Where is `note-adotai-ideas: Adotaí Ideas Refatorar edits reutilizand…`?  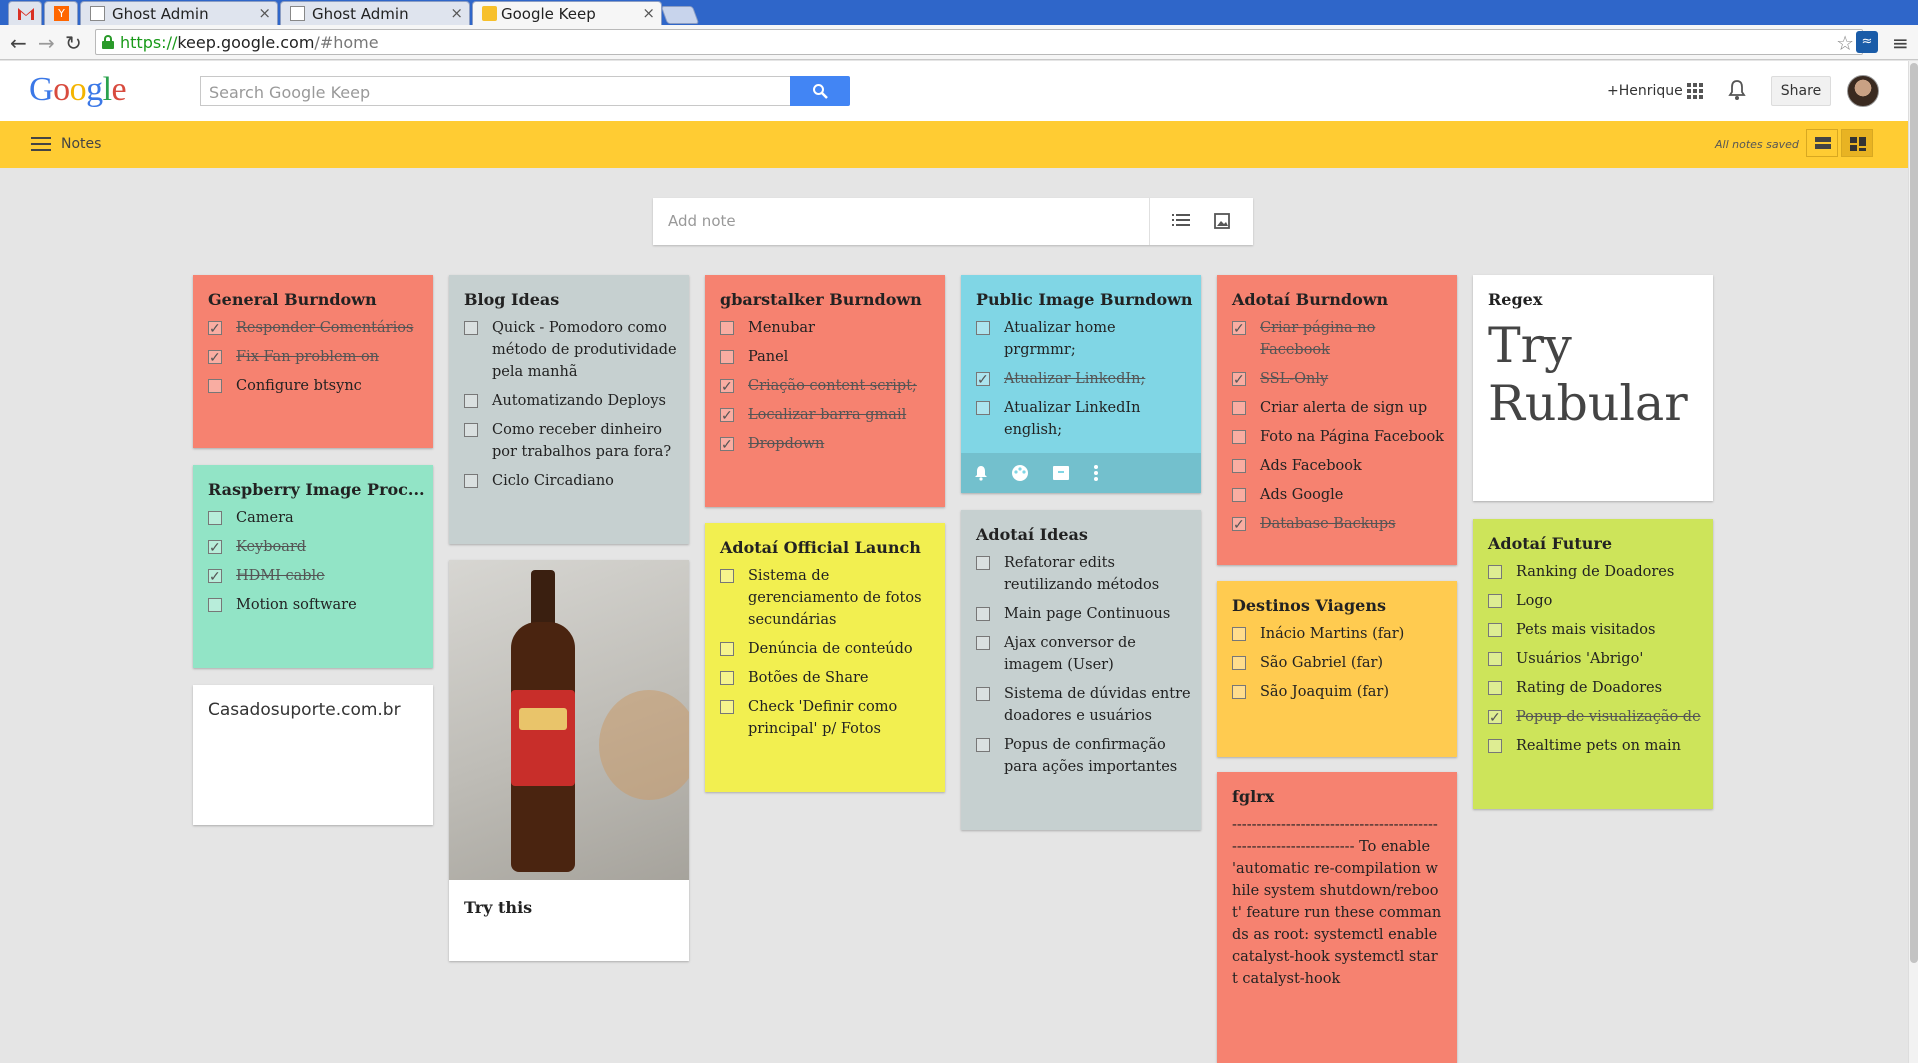 note-adotai-ideas: Adotaí Ideas Refatorar edits reutilizand… is located at coordinates (1081, 670).